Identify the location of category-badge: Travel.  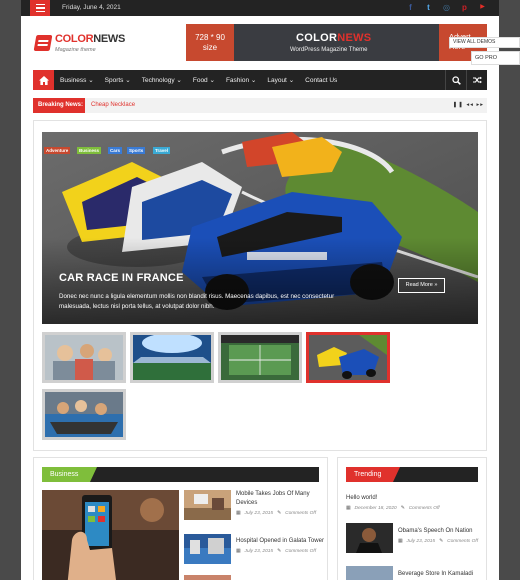
(162, 150).